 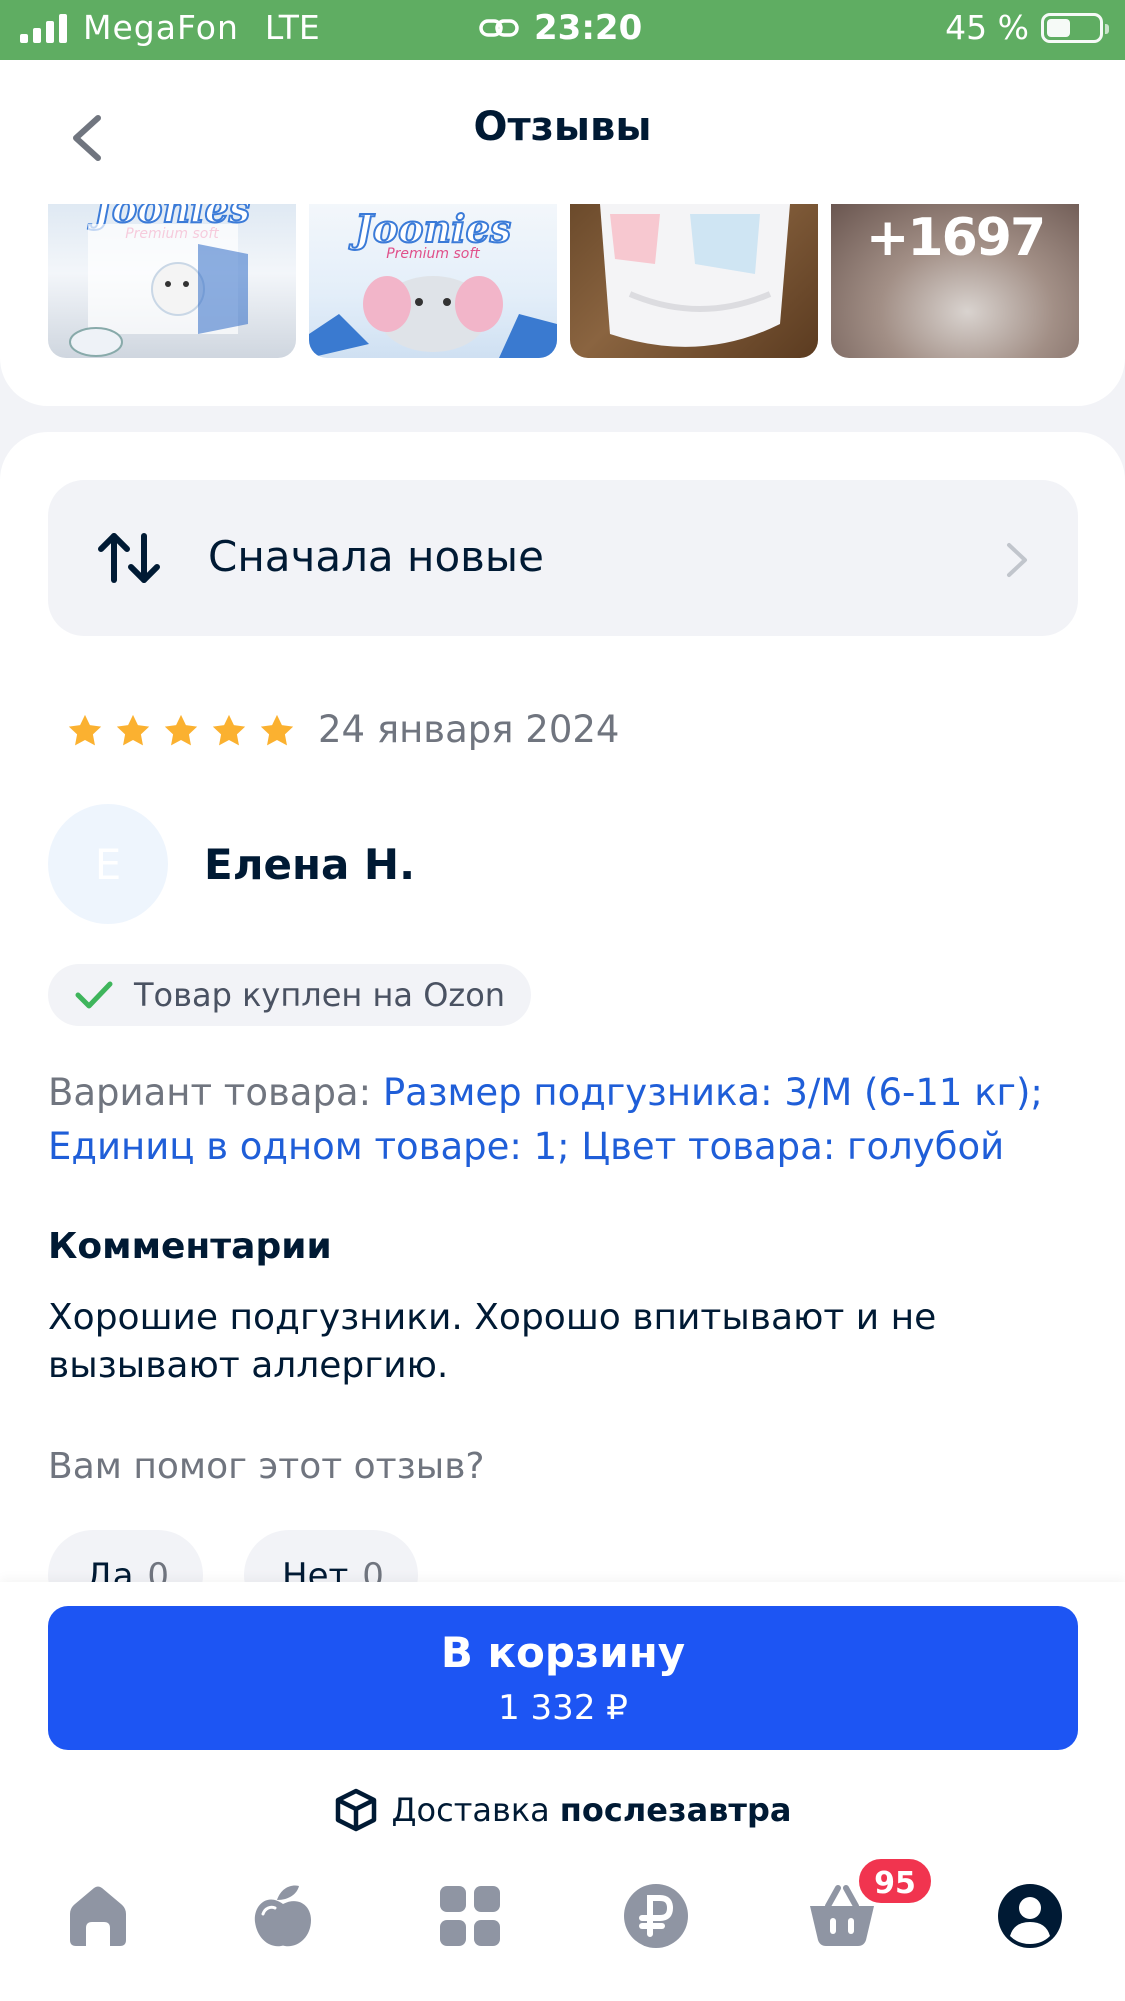 I want to click on catalog-icon, so click(x=470, y=1916).